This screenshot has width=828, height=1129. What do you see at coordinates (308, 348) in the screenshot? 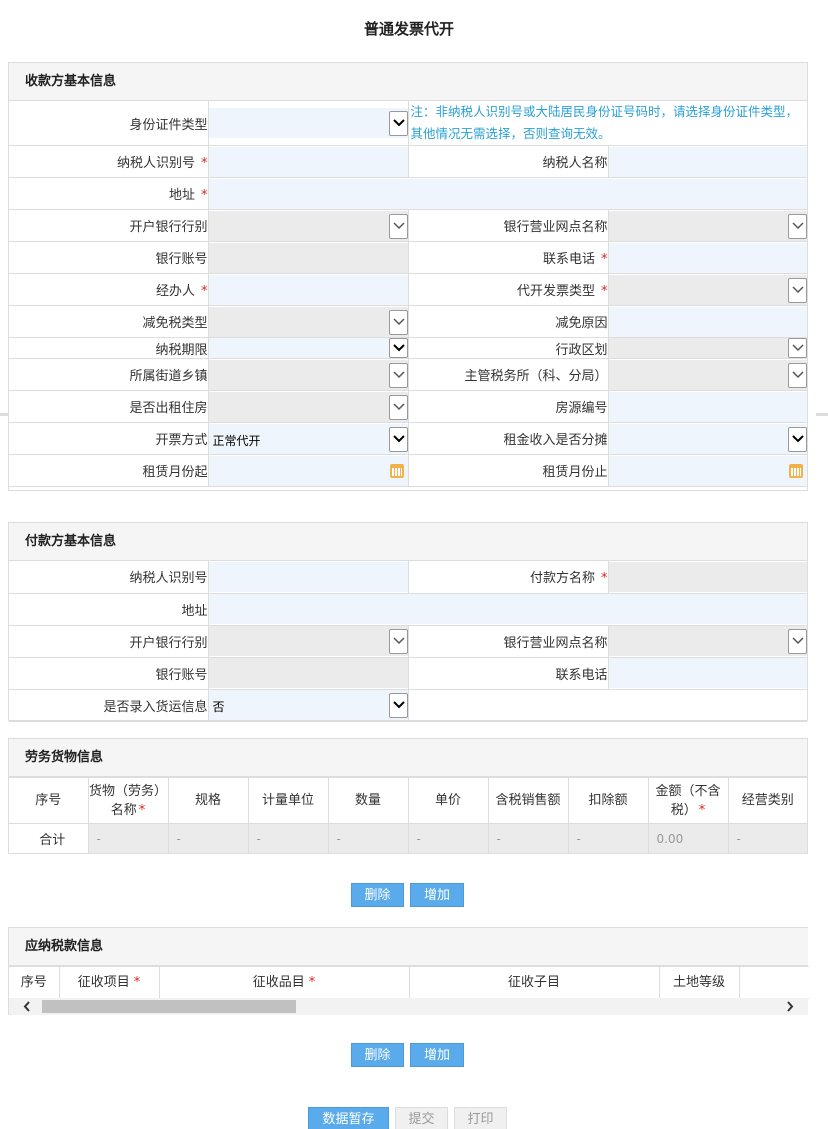
I see `tax-period-select` at bounding box center [308, 348].